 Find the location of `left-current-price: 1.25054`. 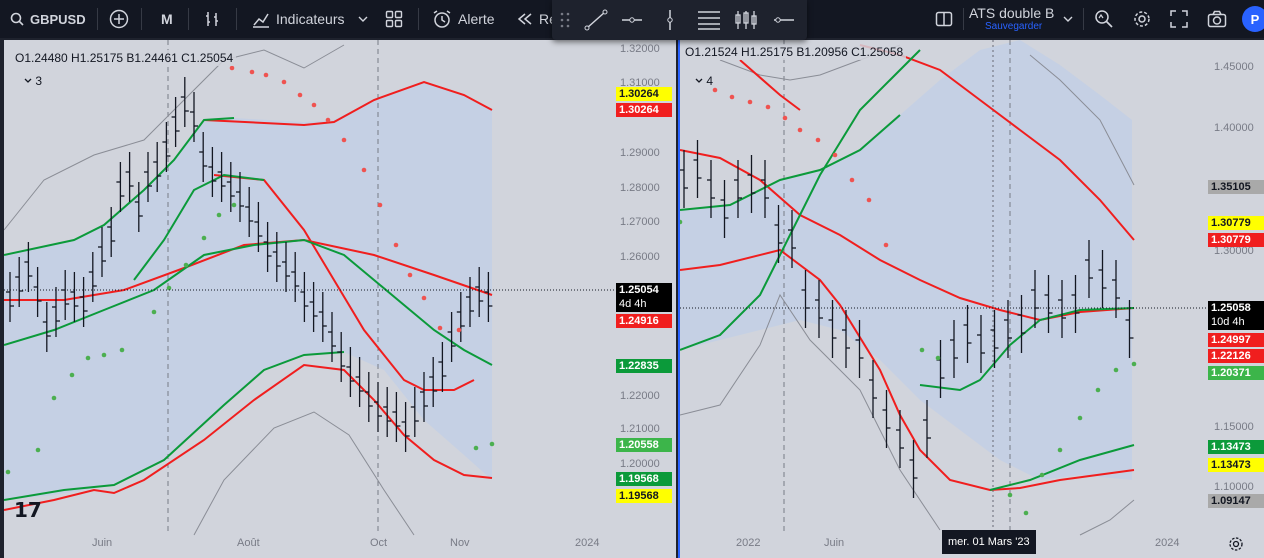

left-current-price: 1.25054 is located at coordinates (639, 290).